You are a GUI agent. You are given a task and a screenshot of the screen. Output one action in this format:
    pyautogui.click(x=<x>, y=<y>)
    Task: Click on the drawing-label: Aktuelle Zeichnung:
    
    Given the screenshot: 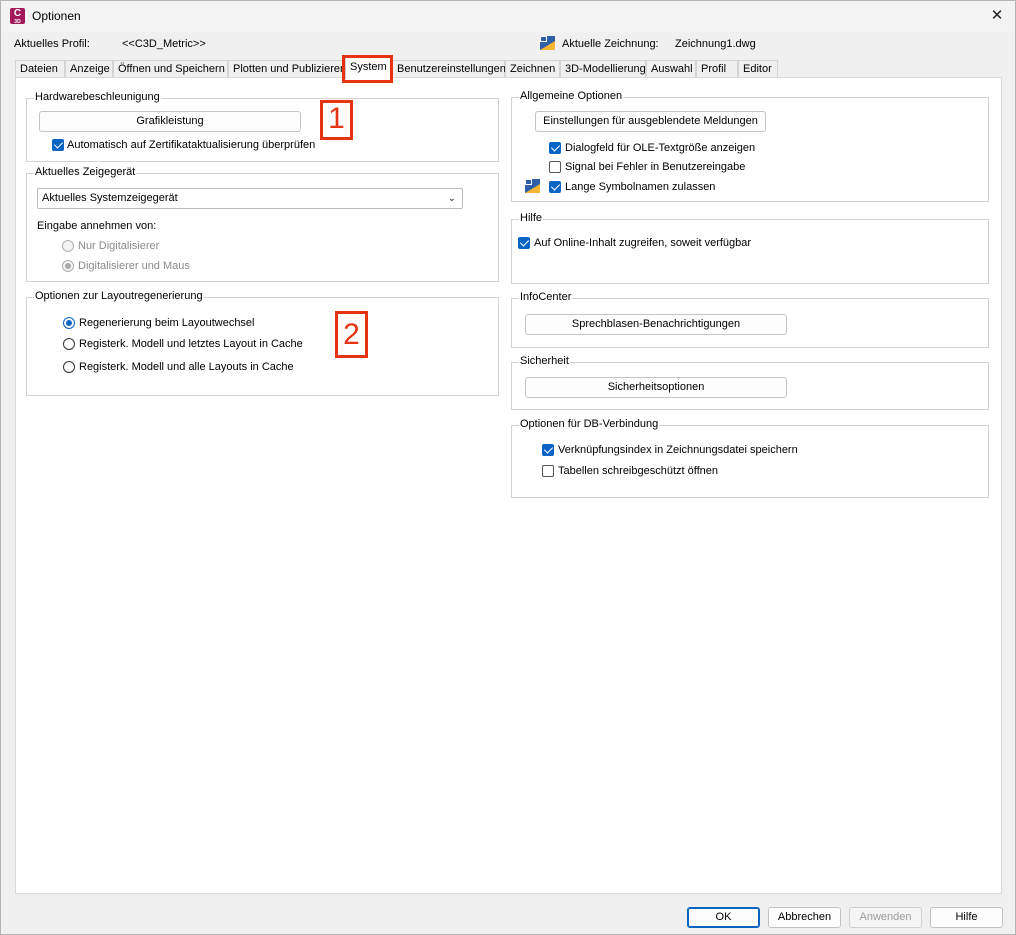 What is the action you would take?
    pyautogui.click(x=610, y=44)
    